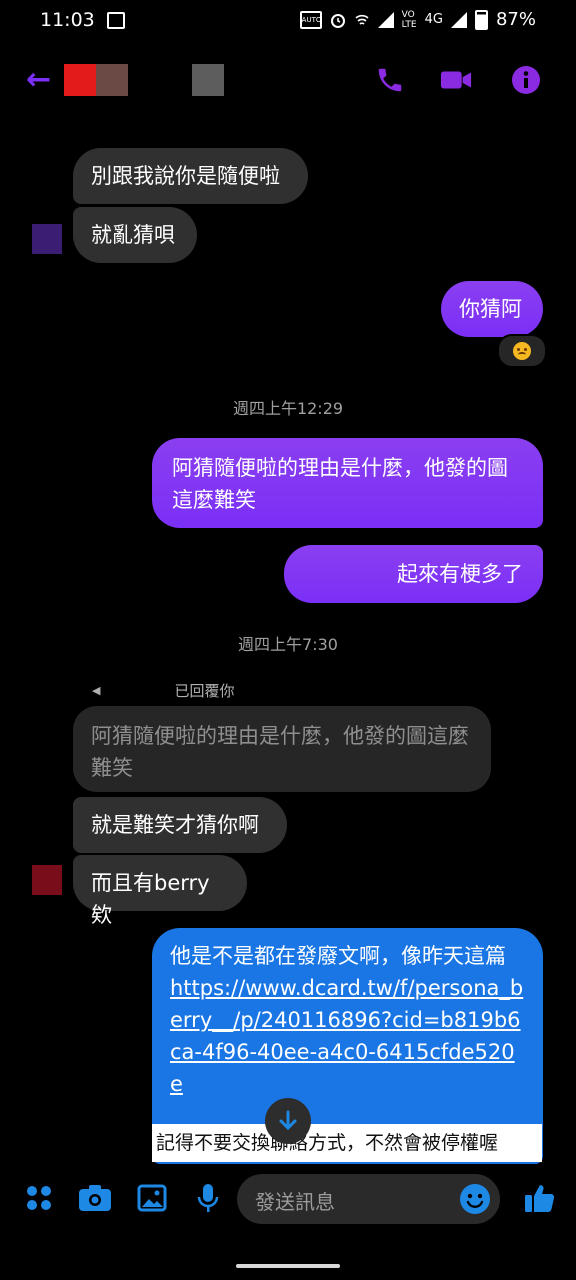 The image size is (576, 1280). Describe the element at coordinates (135, 235) in the screenshot. I see `incoming-message: 就亂猜唄` at that location.